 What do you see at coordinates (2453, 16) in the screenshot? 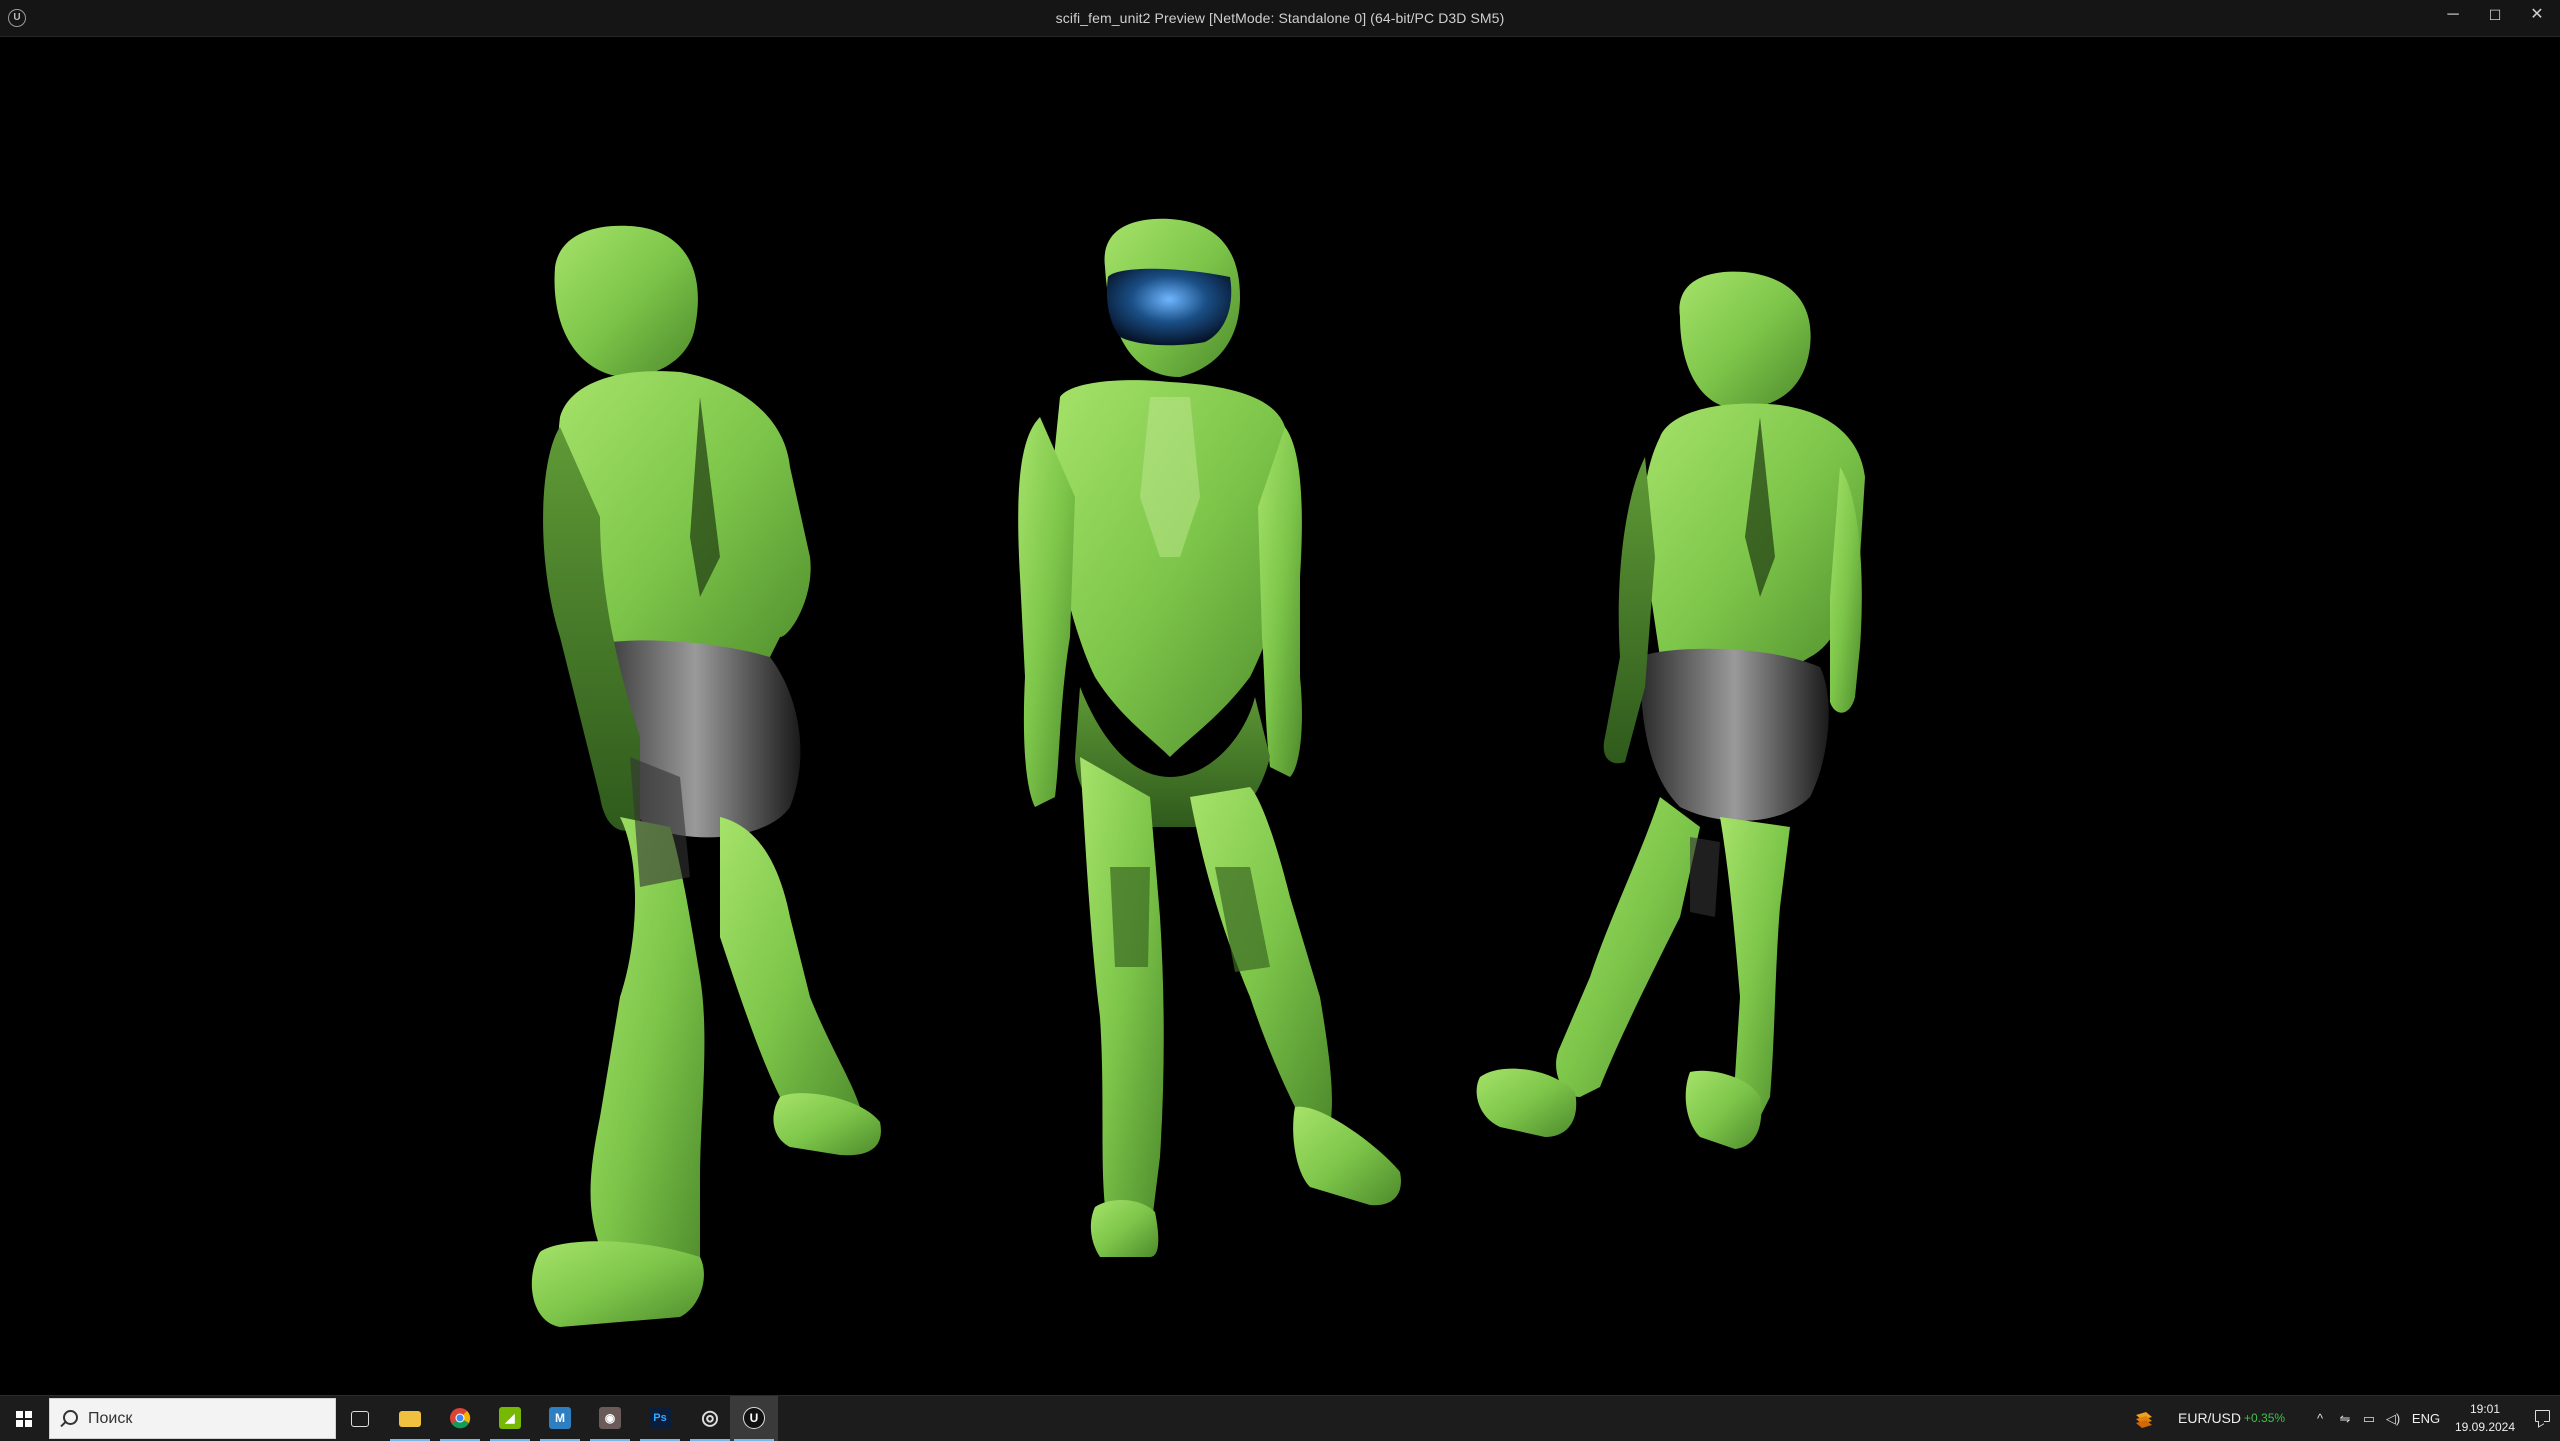
I see `minimize-button: ─` at bounding box center [2453, 16].